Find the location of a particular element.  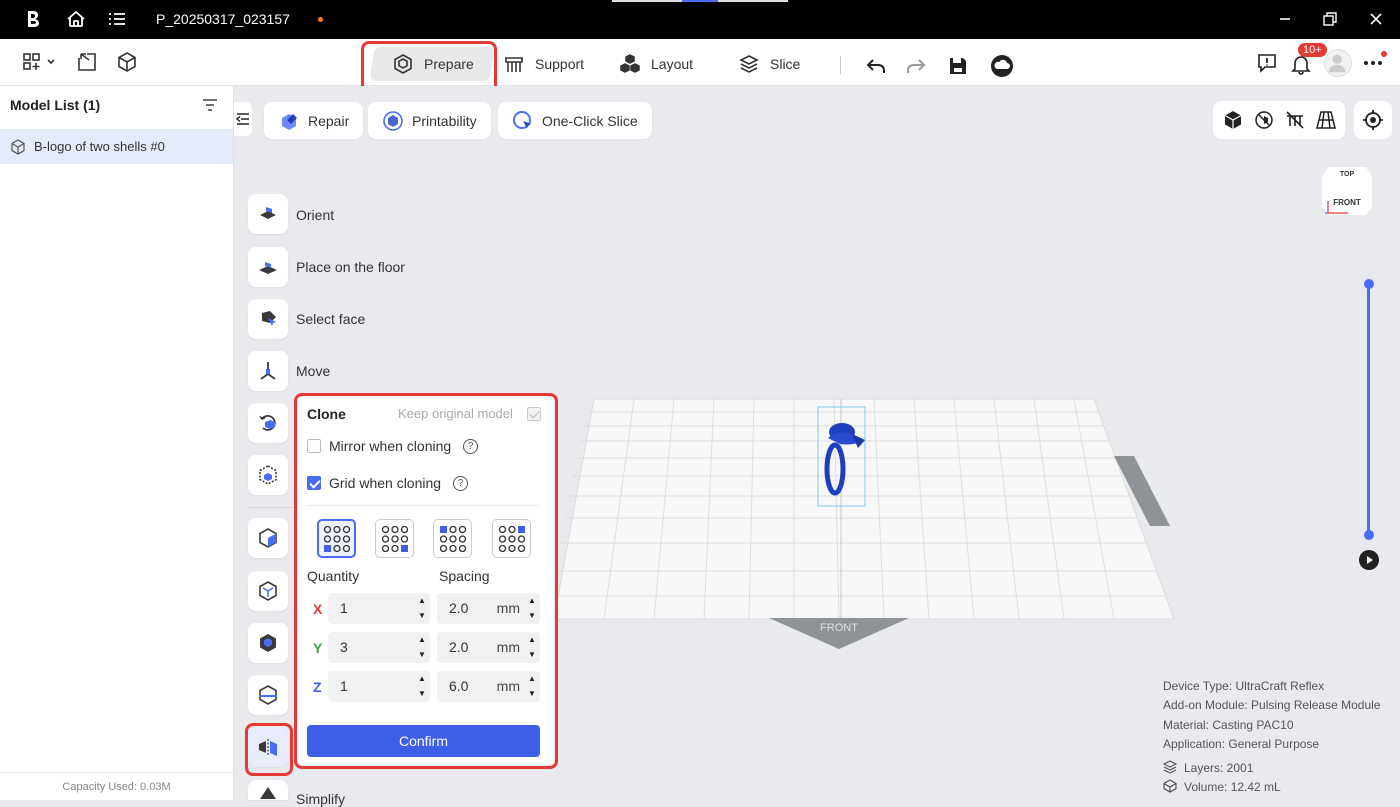

view-cube: TOP FRONT is located at coordinates (1347, 190).